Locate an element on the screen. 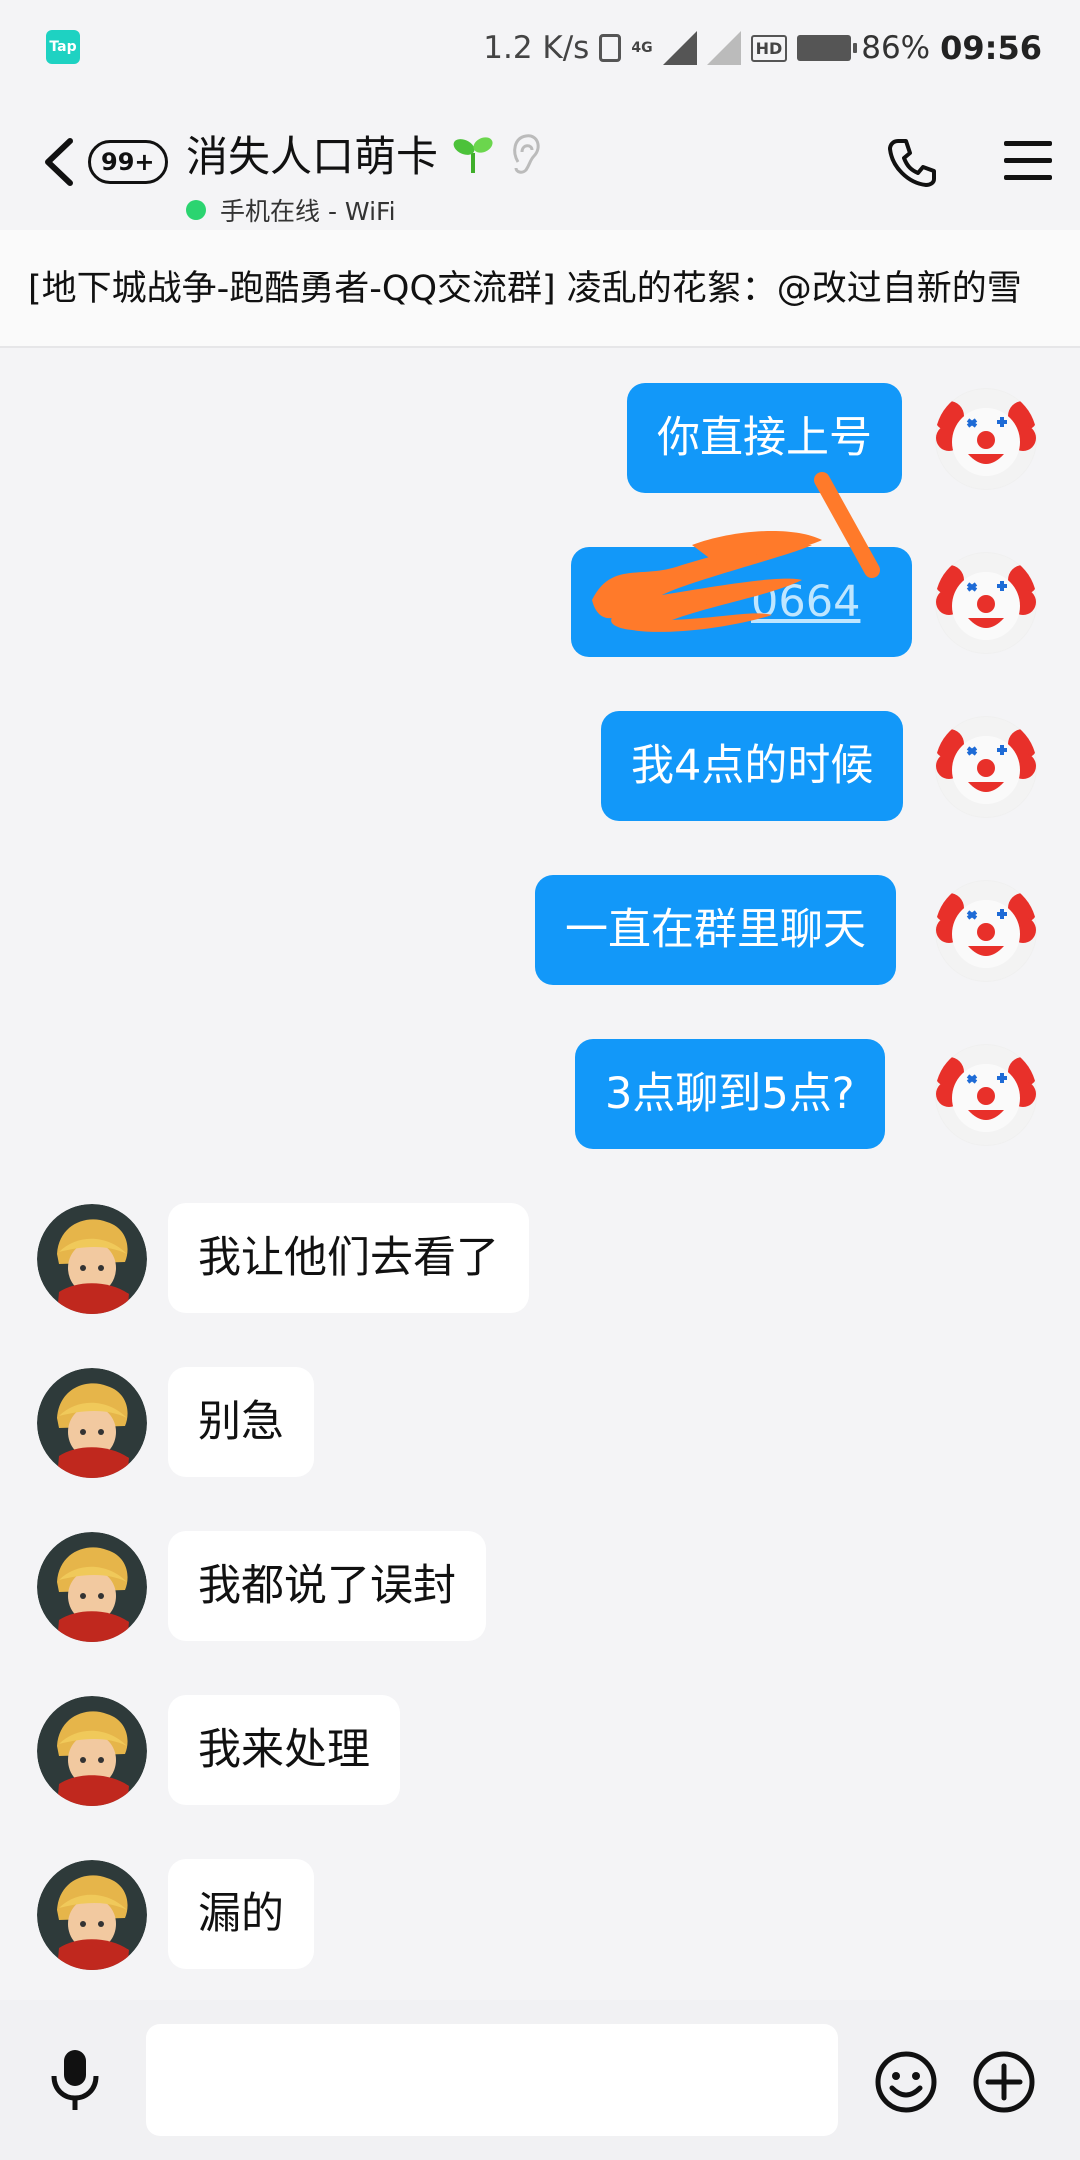 The width and height of the screenshot is (1080, 2160). online-status-text: 手机在线 - WiFi is located at coordinates (308, 211).